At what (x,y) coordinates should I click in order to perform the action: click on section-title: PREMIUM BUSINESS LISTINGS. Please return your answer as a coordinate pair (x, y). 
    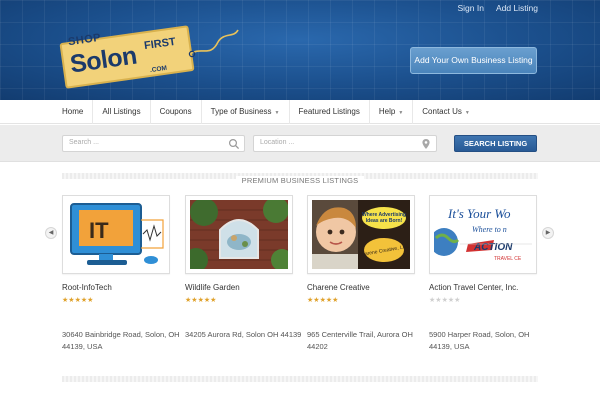
    Looking at the image, I should click on (300, 180).